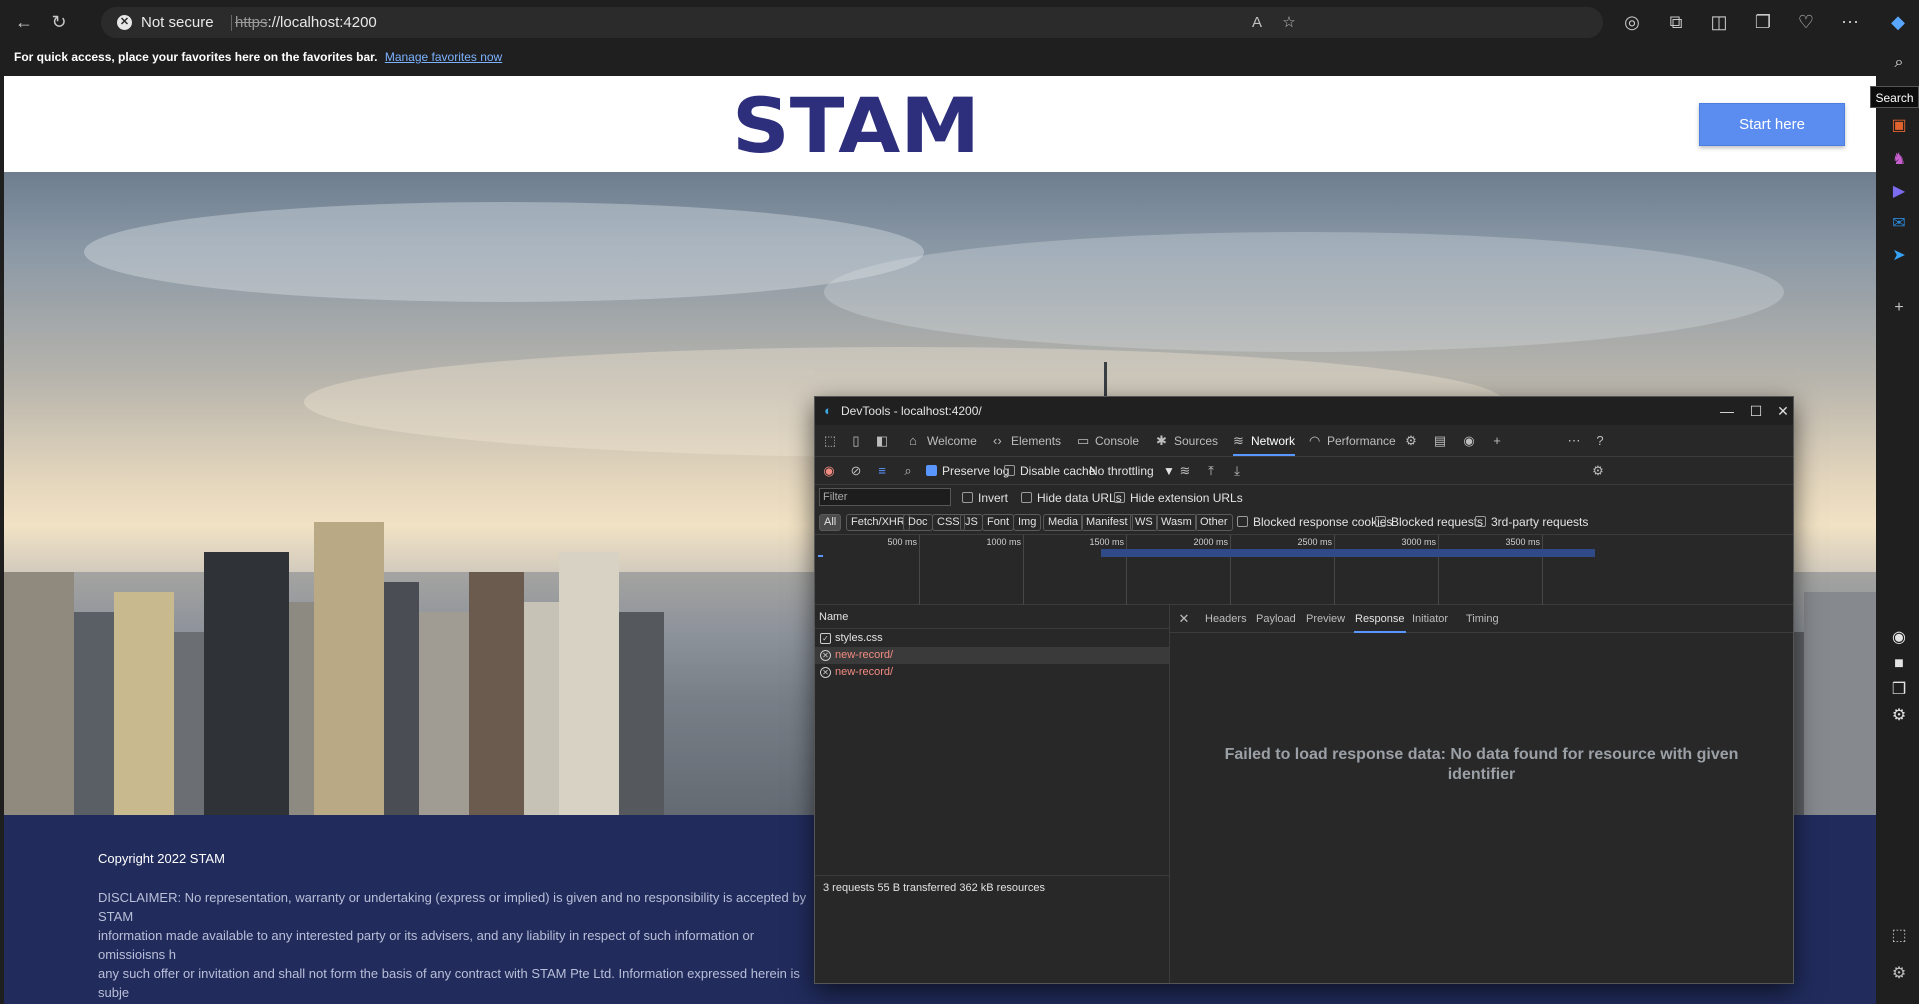  I want to click on tab-console: ▭ Console, so click(1108, 440).